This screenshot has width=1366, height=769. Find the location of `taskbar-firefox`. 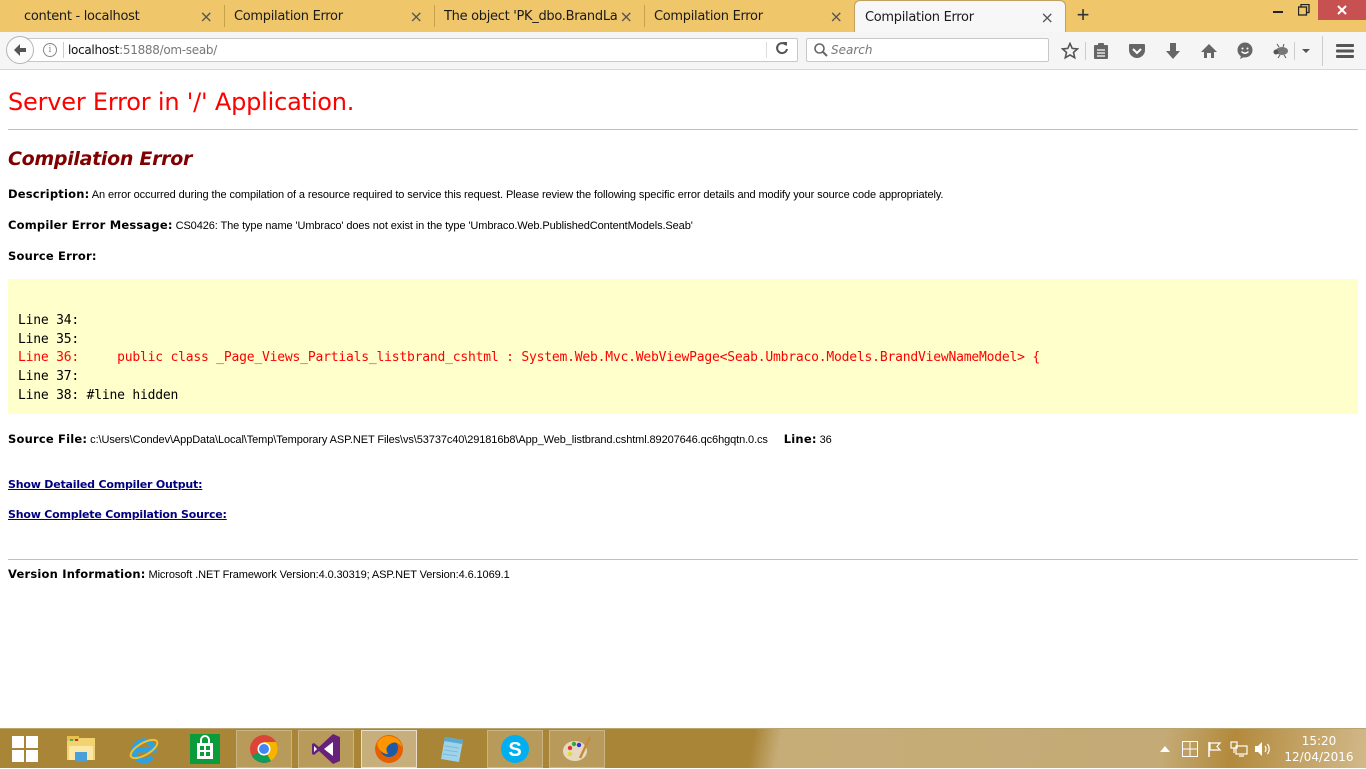

taskbar-firefox is located at coordinates (389, 749).